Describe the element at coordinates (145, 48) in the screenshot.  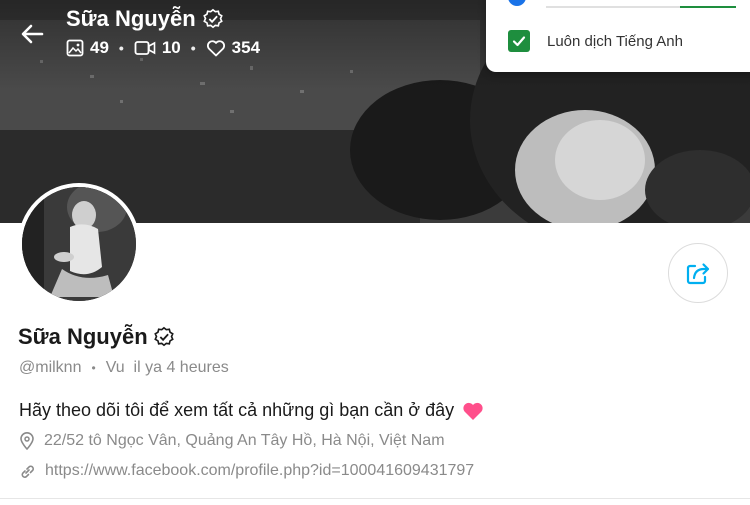
I see `video-icon` at that location.